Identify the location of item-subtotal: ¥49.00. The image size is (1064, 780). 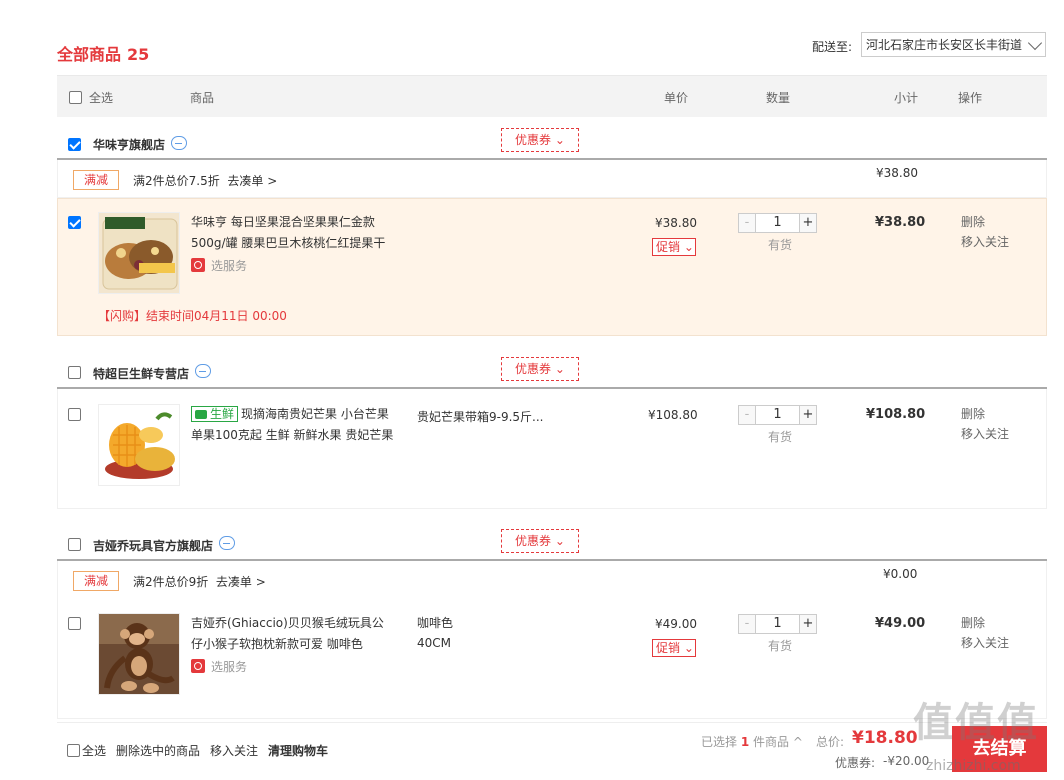
(900, 623).